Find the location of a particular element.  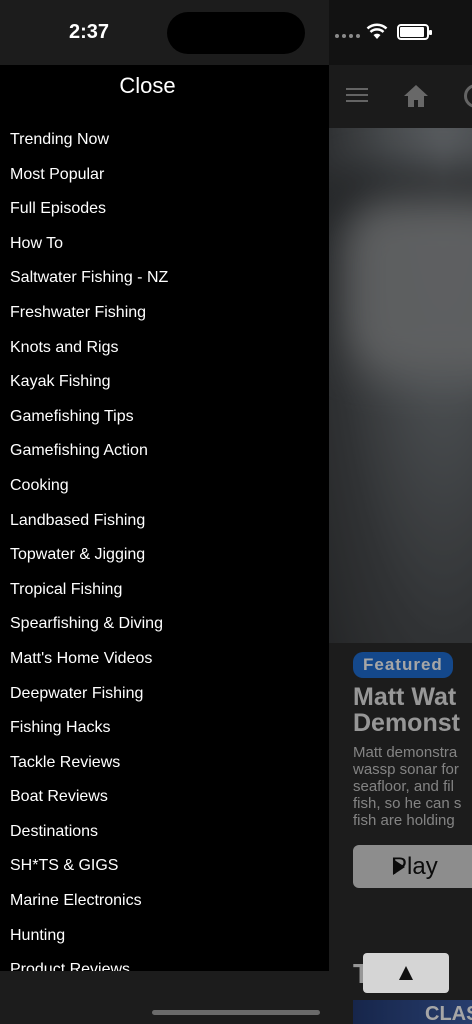

drawer-bottom-area is located at coordinates (164, 997).